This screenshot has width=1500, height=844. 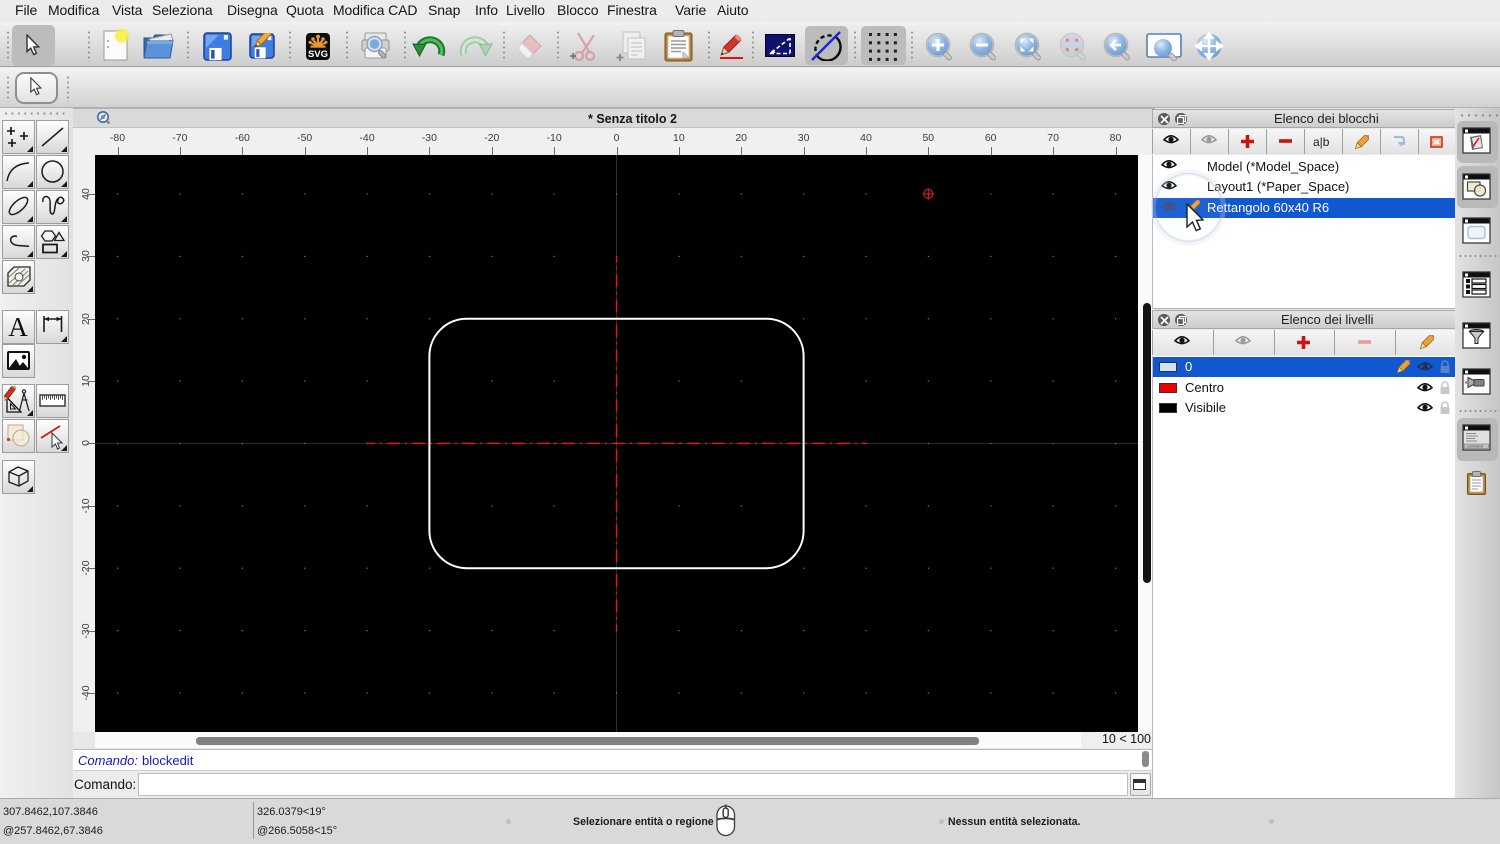 I want to click on svg-text: command, so click(x=1475, y=447).